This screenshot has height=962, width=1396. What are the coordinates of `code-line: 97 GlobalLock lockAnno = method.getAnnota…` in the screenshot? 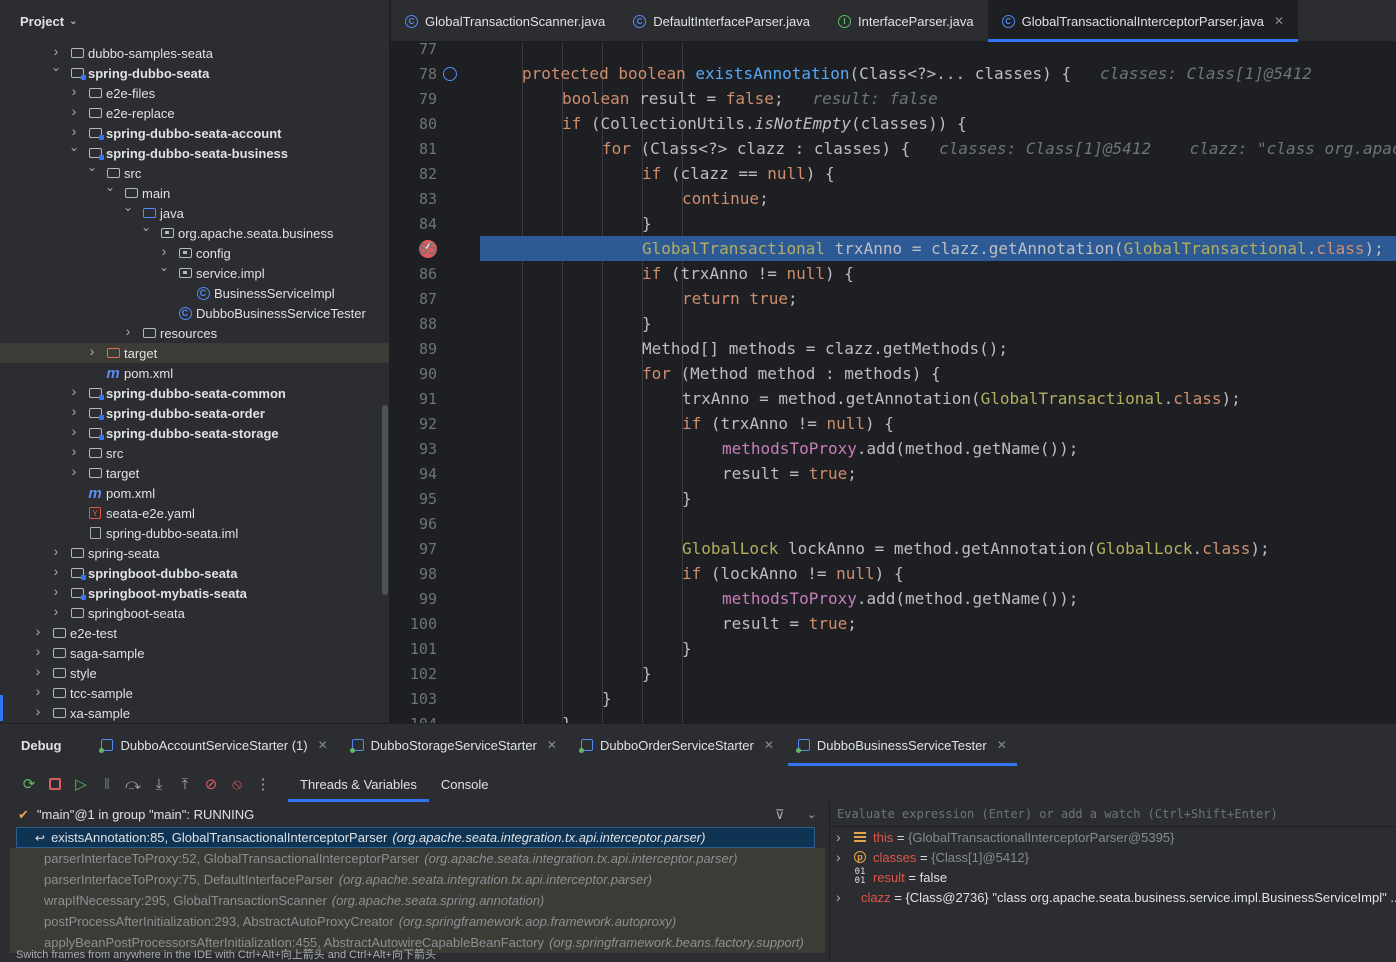 It's located at (893, 548).